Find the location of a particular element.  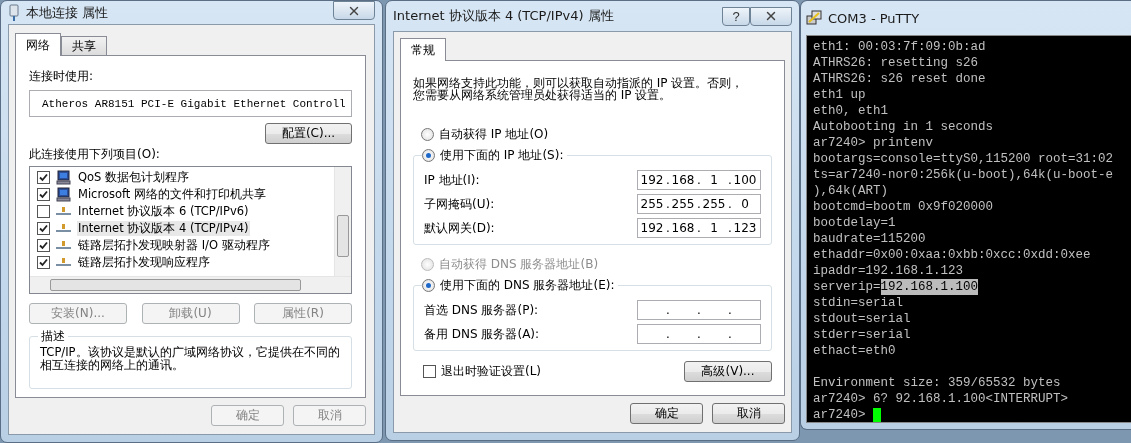

window-title: Internet 协议版本 4 (TCP/IPv4) 属性 is located at coordinates (504, 16).